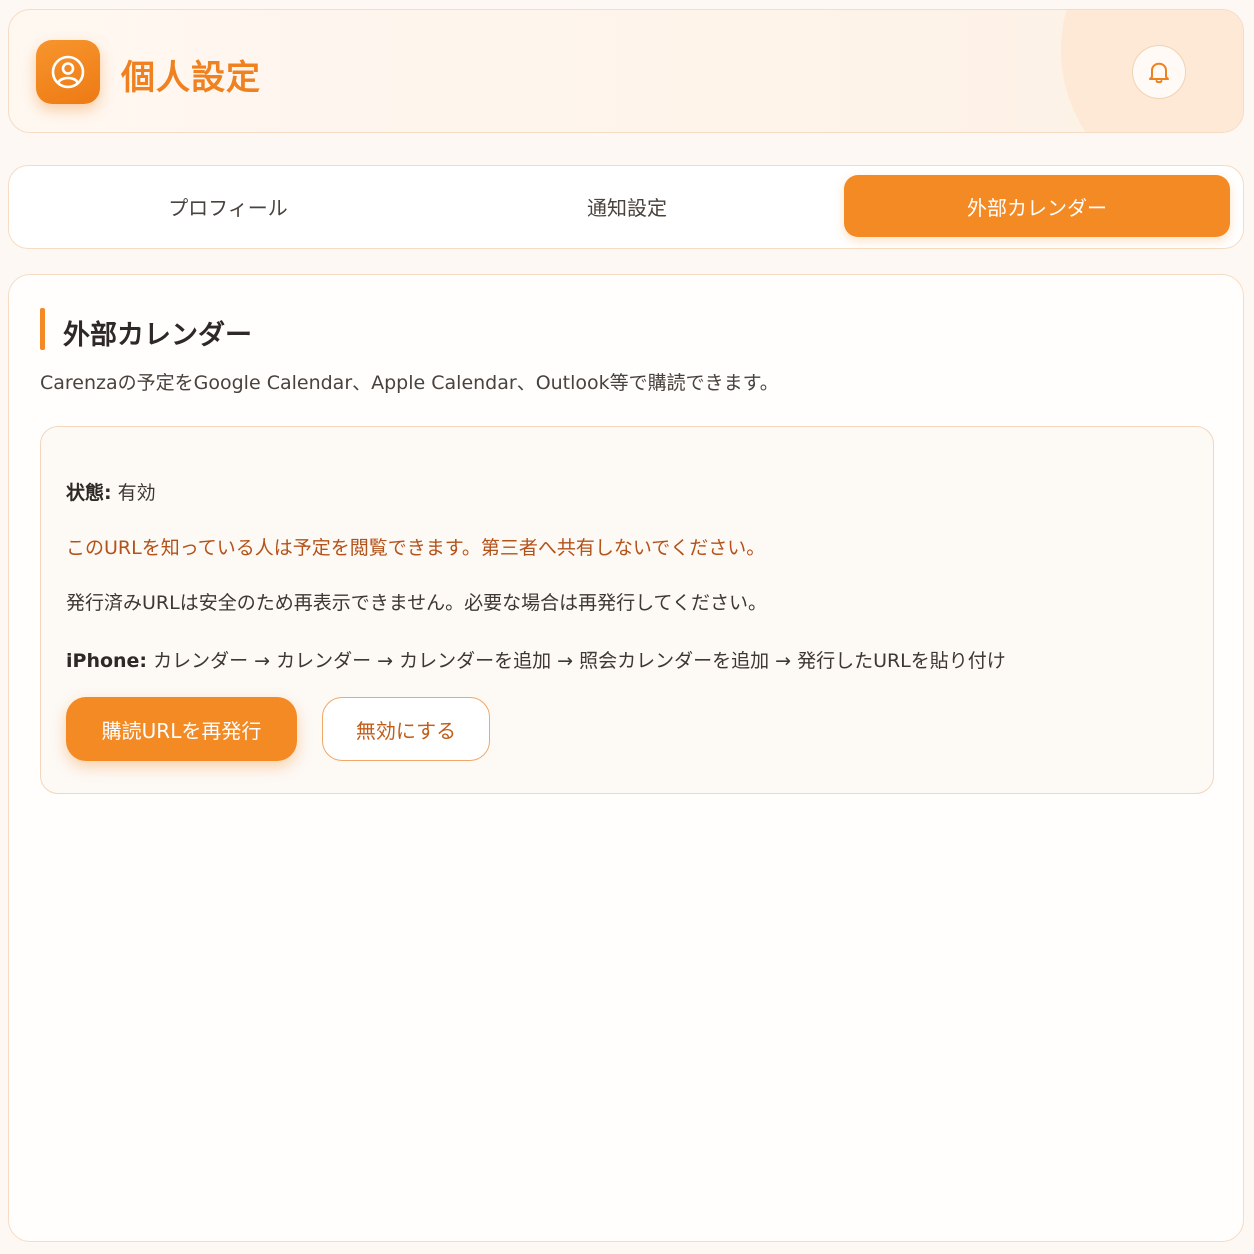  I want to click on disable-button: 無効にする, so click(406, 729).